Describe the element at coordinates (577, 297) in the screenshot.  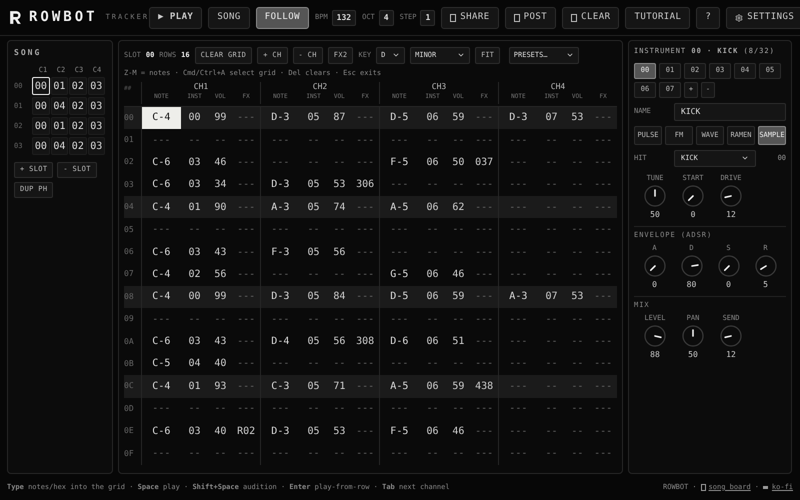
I see `grid-cell: 53` at that location.